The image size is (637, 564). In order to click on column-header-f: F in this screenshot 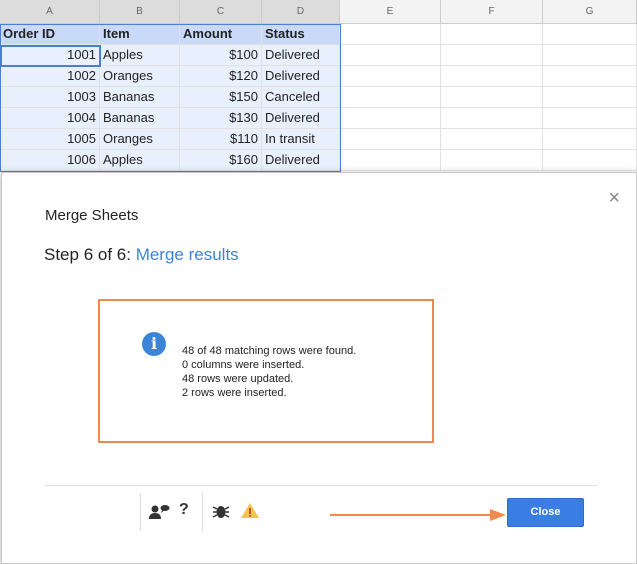, I will do `click(492, 12)`.